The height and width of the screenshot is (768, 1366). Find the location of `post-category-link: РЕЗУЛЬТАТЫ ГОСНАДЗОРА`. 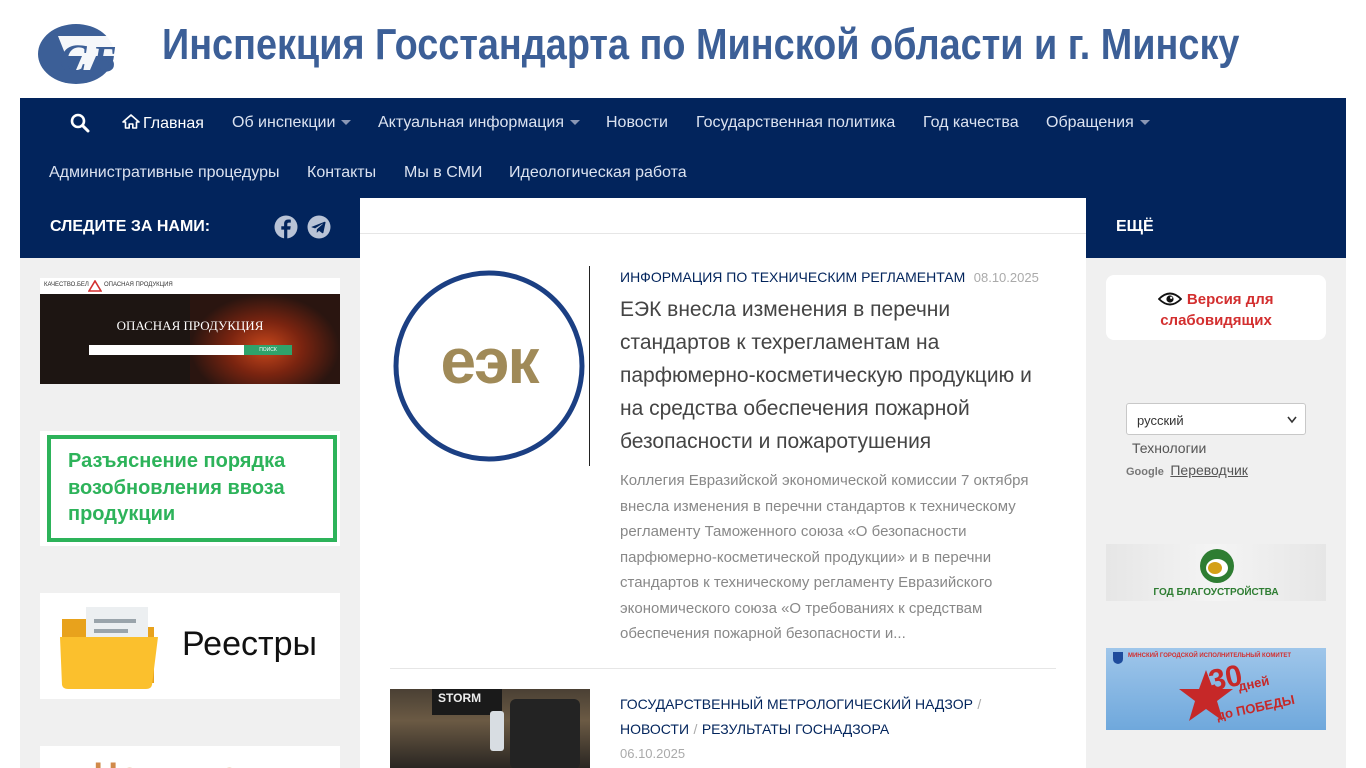

post-category-link: РЕЗУЛЬТАТЫ ГОСНАДЗОРА is located at coordinates (795, 729).